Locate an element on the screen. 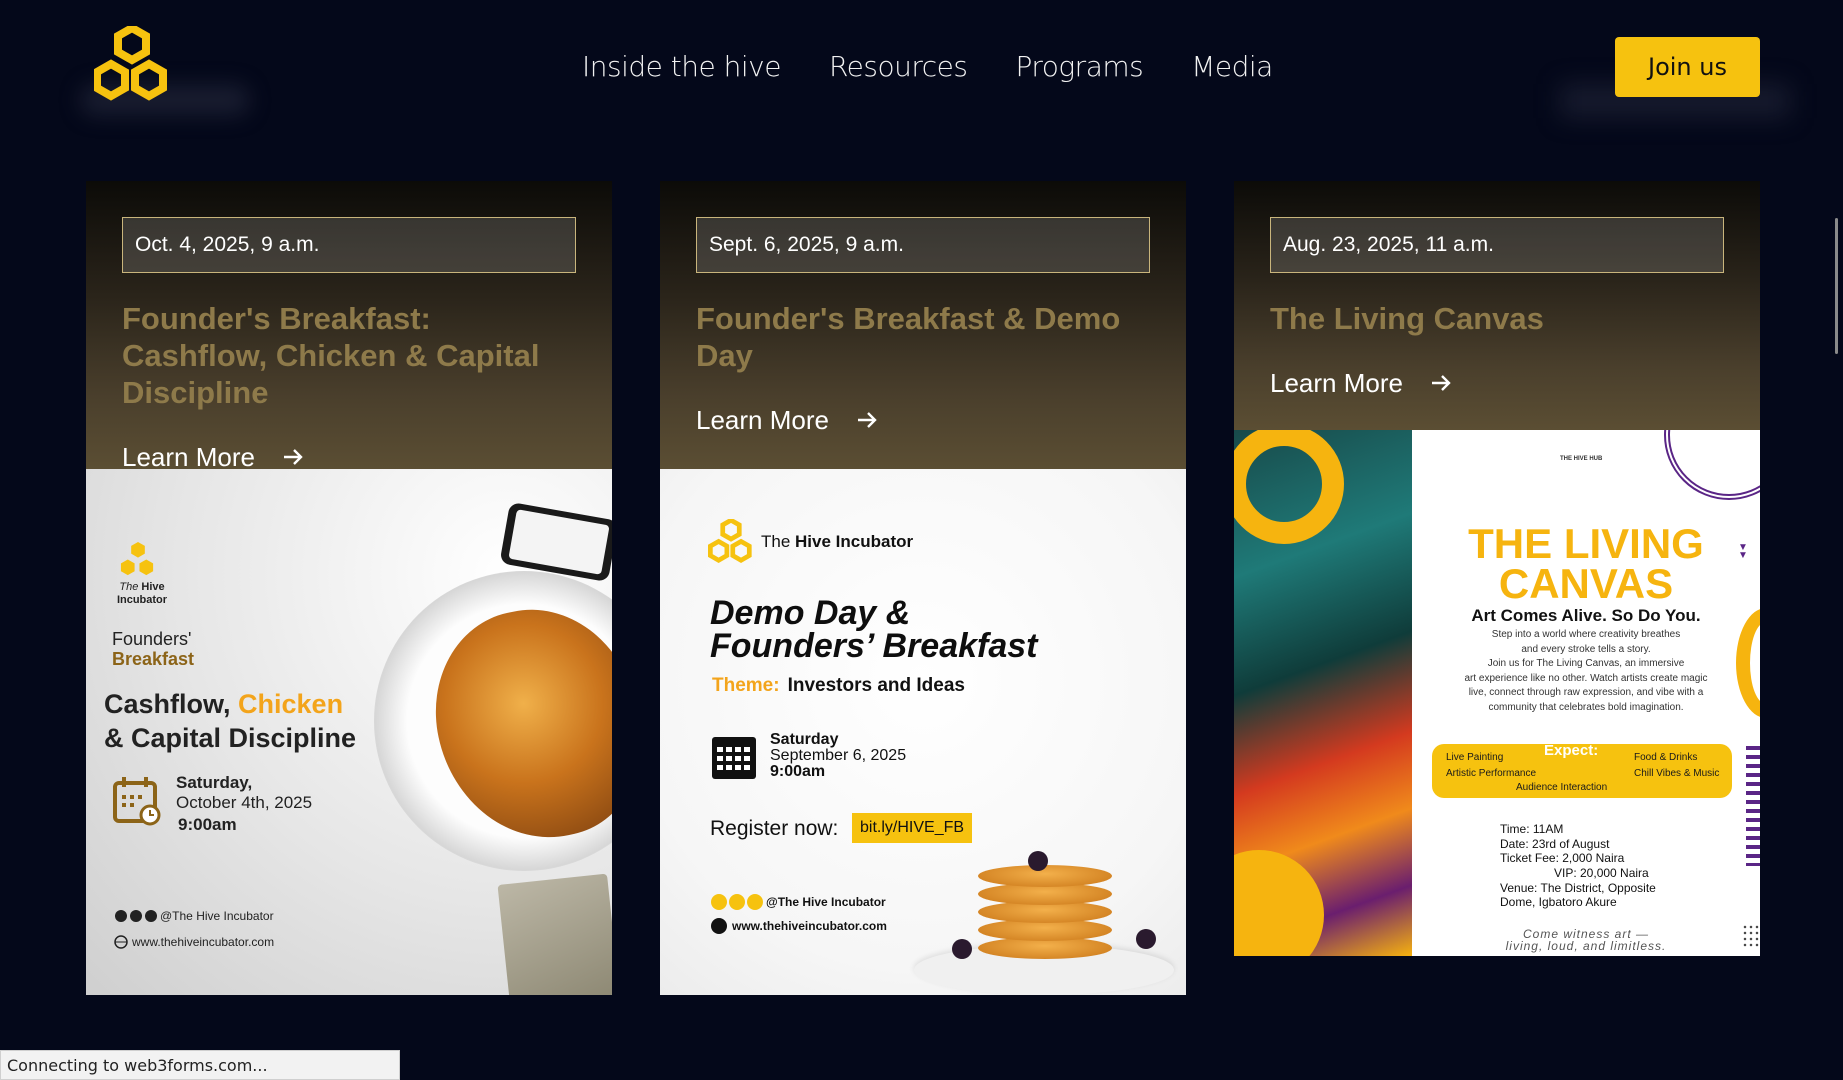  poster-label: Founders' is located at coordinates (152, 639).